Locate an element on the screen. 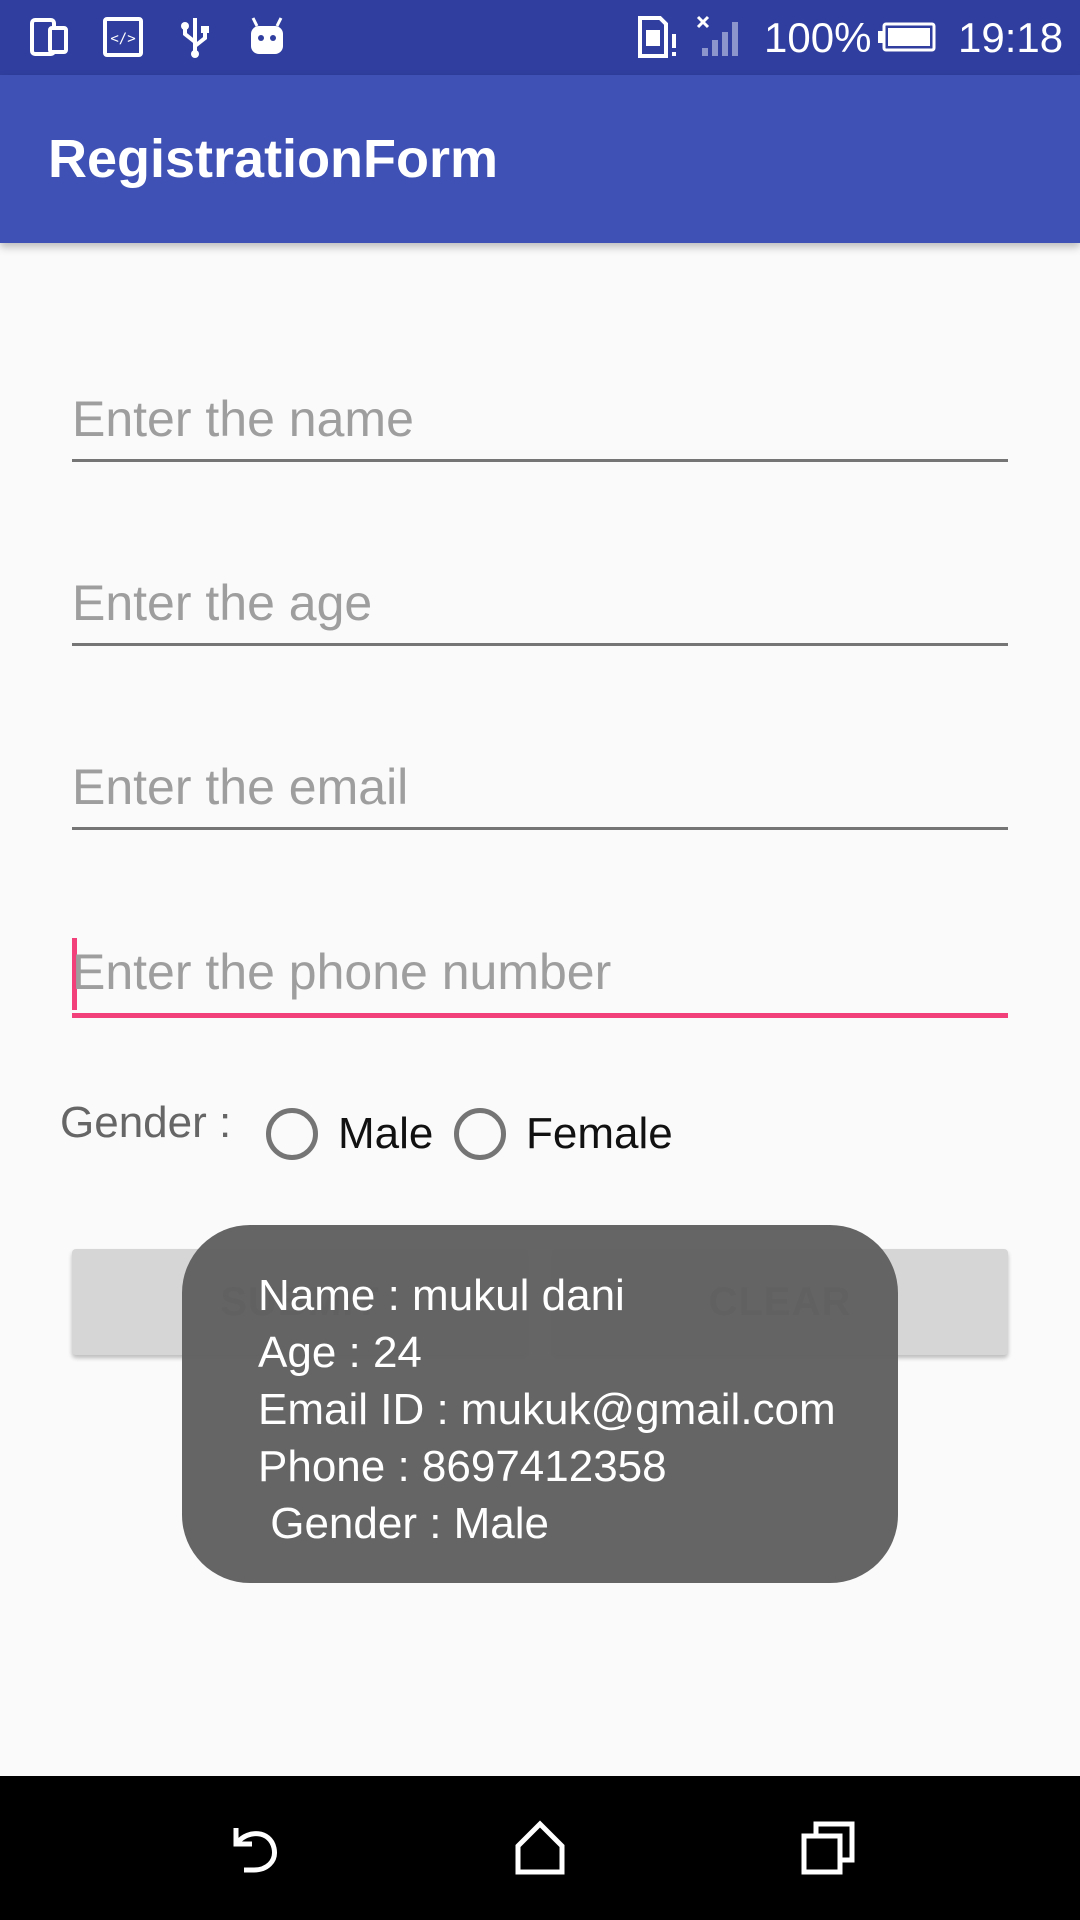 The height and width of the screenshot is (1920, 1080). toast-age-line: Age : 24 is located at coordinates (340, 1352).